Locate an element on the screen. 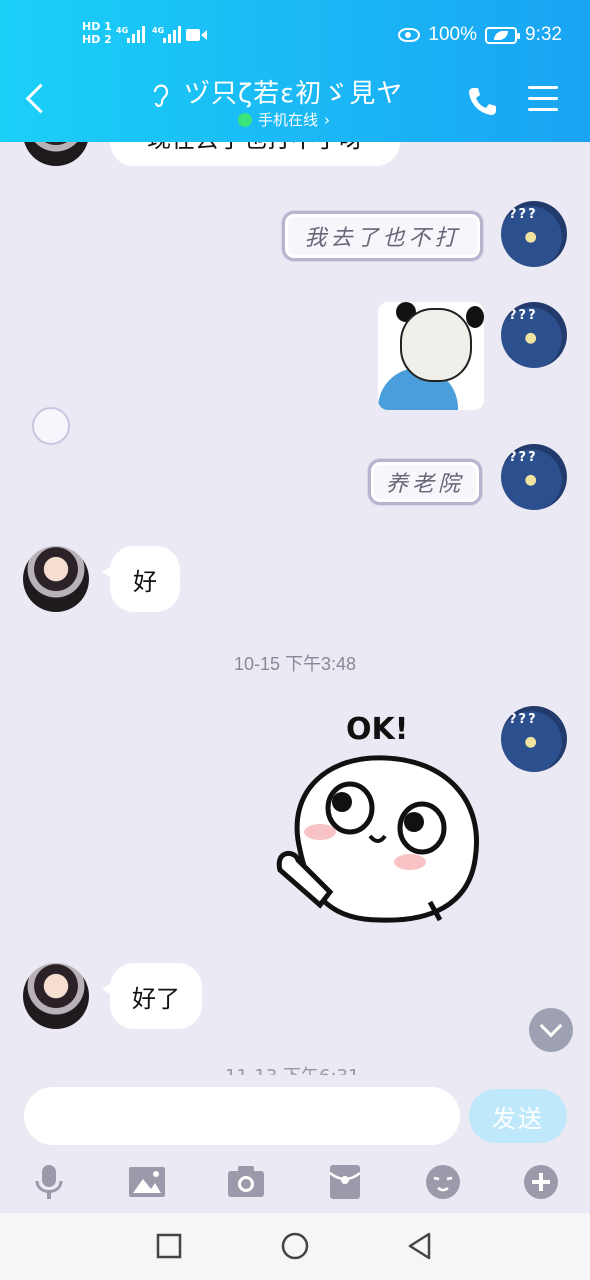 This screenshot has height=1280, width=590. back-nav-icon is located at coordinates (420, 1246).